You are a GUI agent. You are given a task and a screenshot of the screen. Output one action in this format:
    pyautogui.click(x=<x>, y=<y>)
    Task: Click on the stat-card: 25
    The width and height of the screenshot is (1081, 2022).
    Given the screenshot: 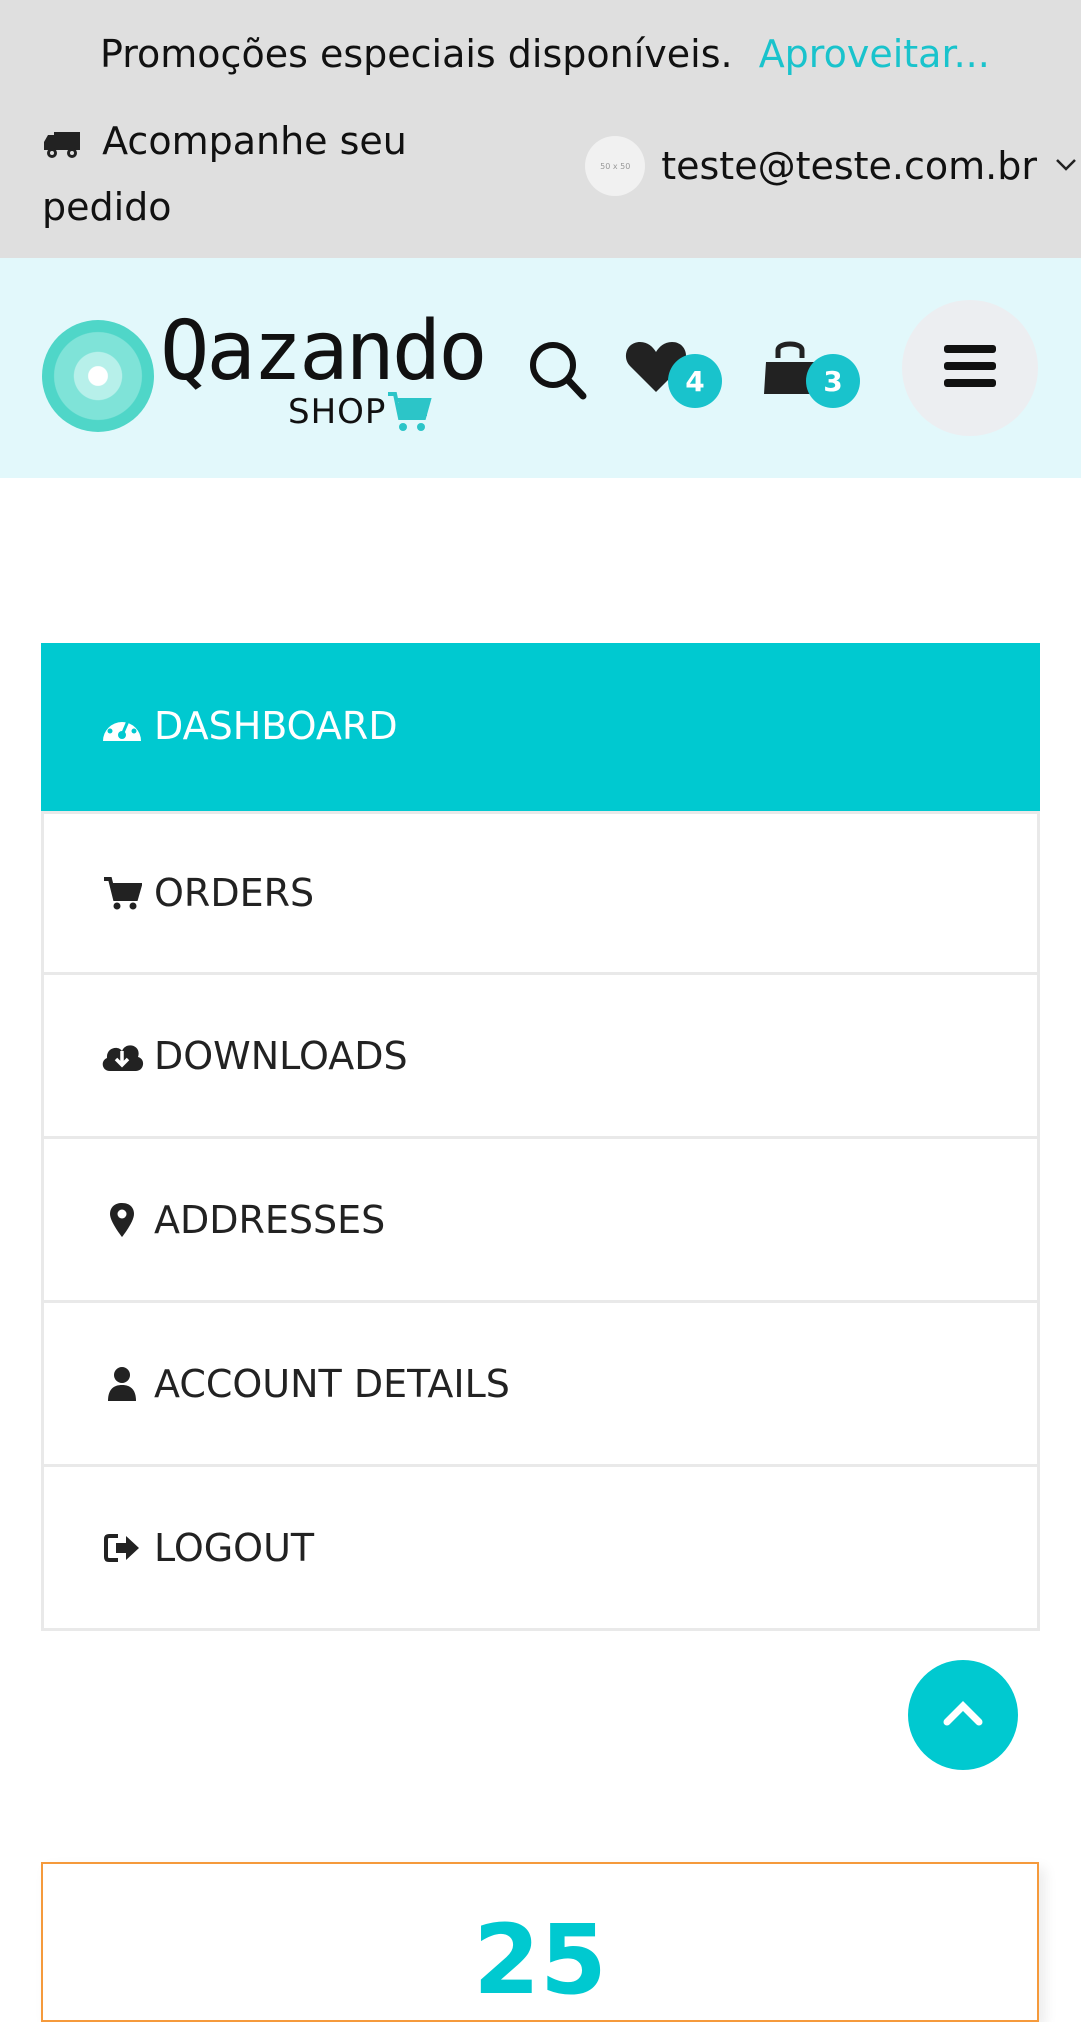 What is the action you would take?
    pyautogui.click(x=540, y=1942)
    